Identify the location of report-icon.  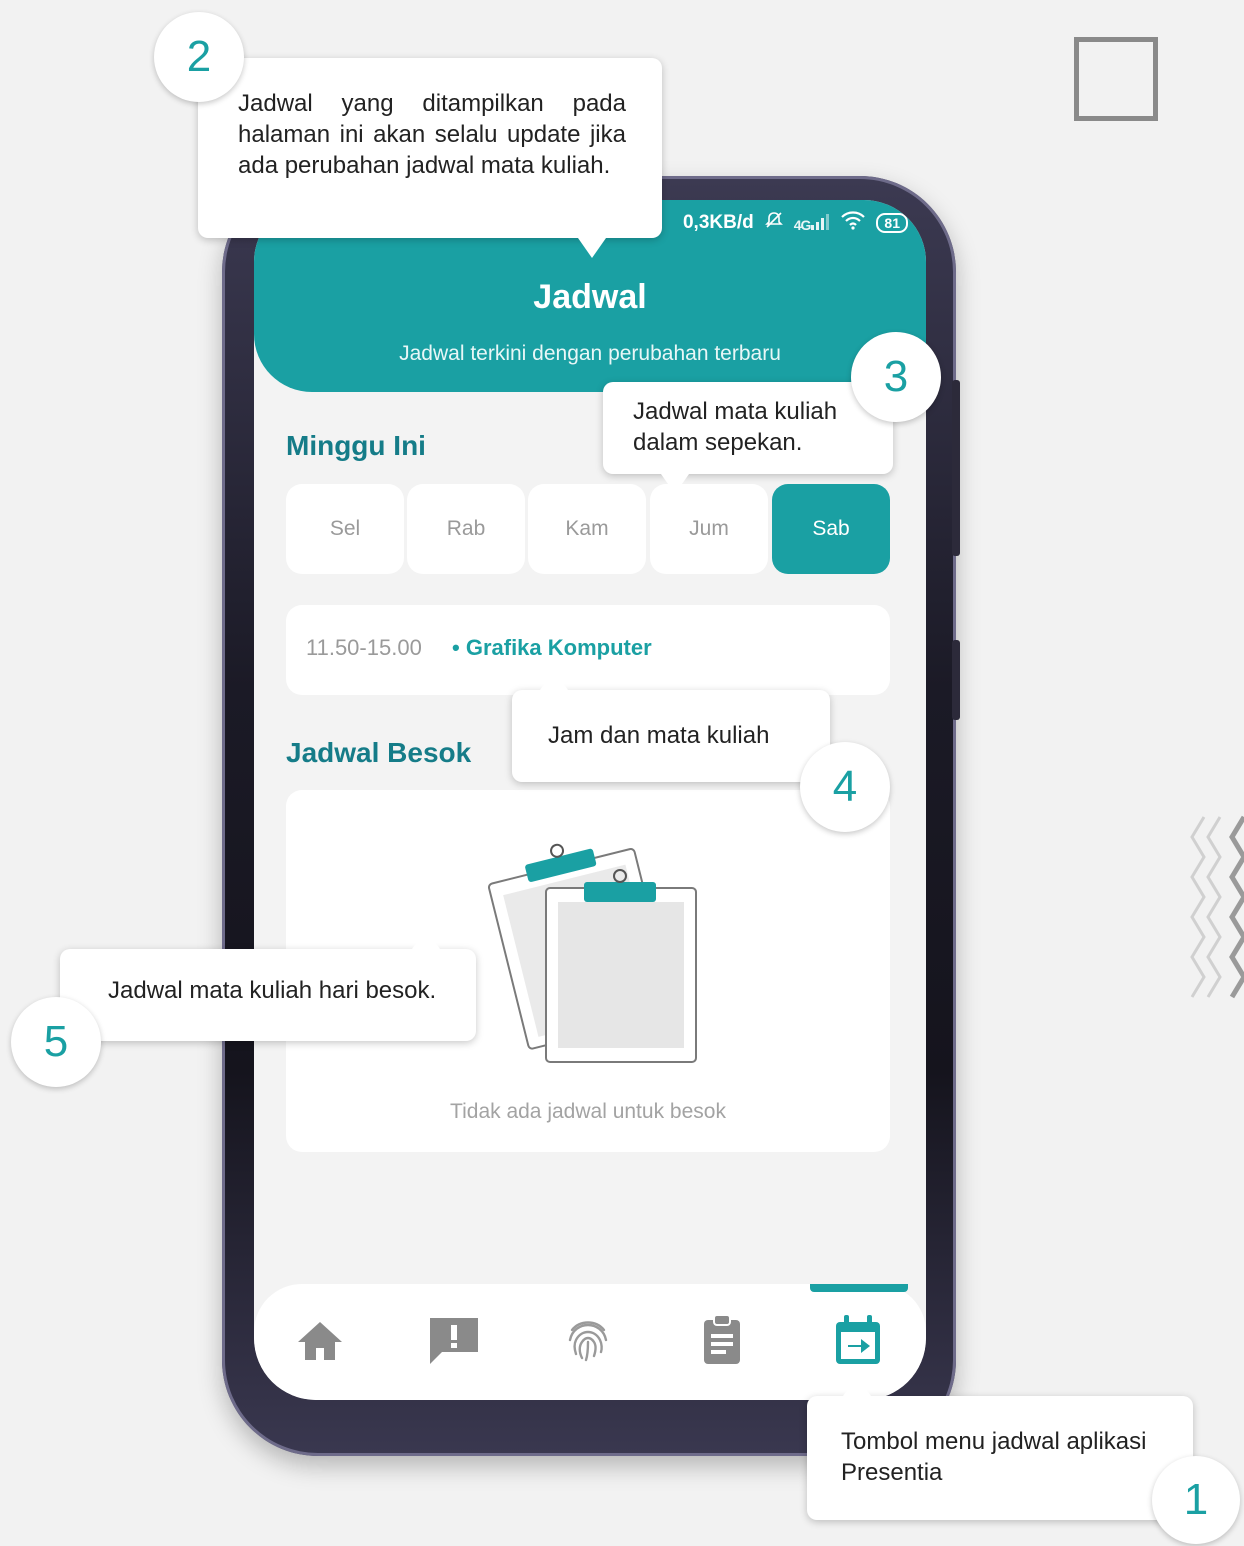
(454, 1341).